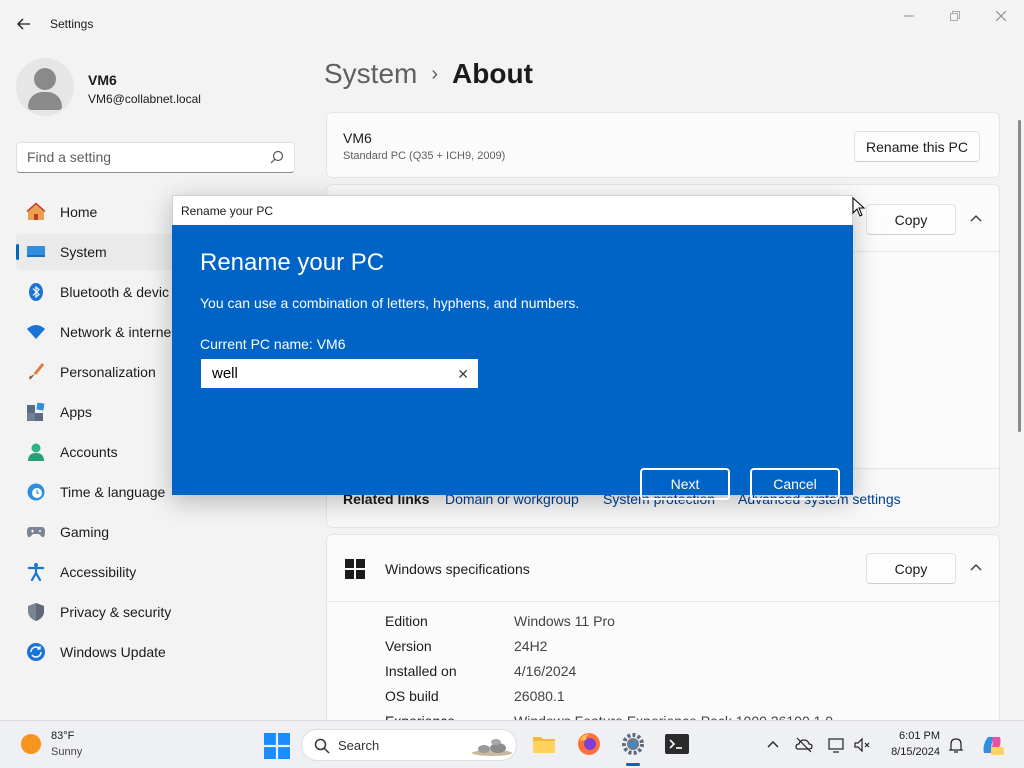 Image resolution: width=1024 pixels, height=768 pixels. What do you see at coordinates (277, 746) in the screenshot?
I see `start-button-icon` at bounding box center [277, 746].